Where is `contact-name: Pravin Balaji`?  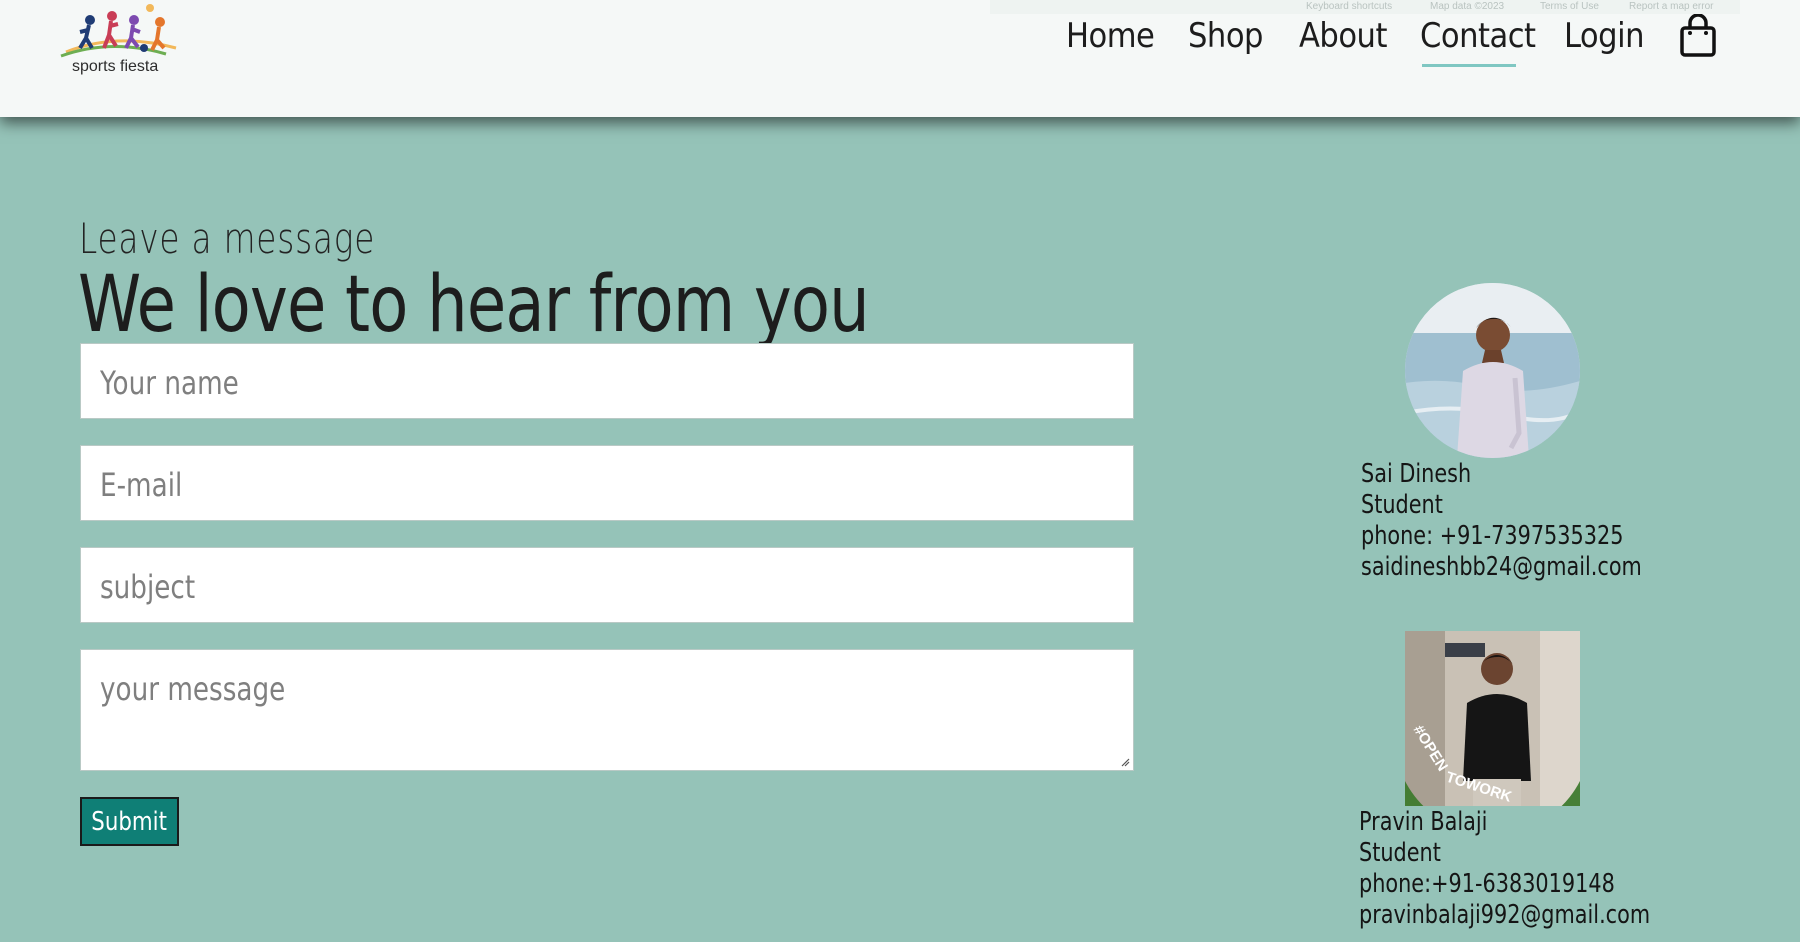 contact-name: Pravin Balaji is located at coordinates (1423, 822).